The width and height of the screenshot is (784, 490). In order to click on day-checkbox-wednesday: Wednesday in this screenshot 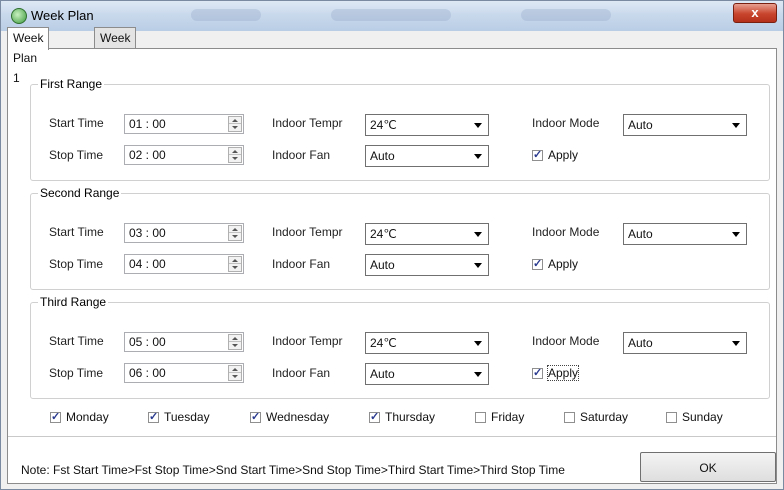, I will do `click(289, 417)`.